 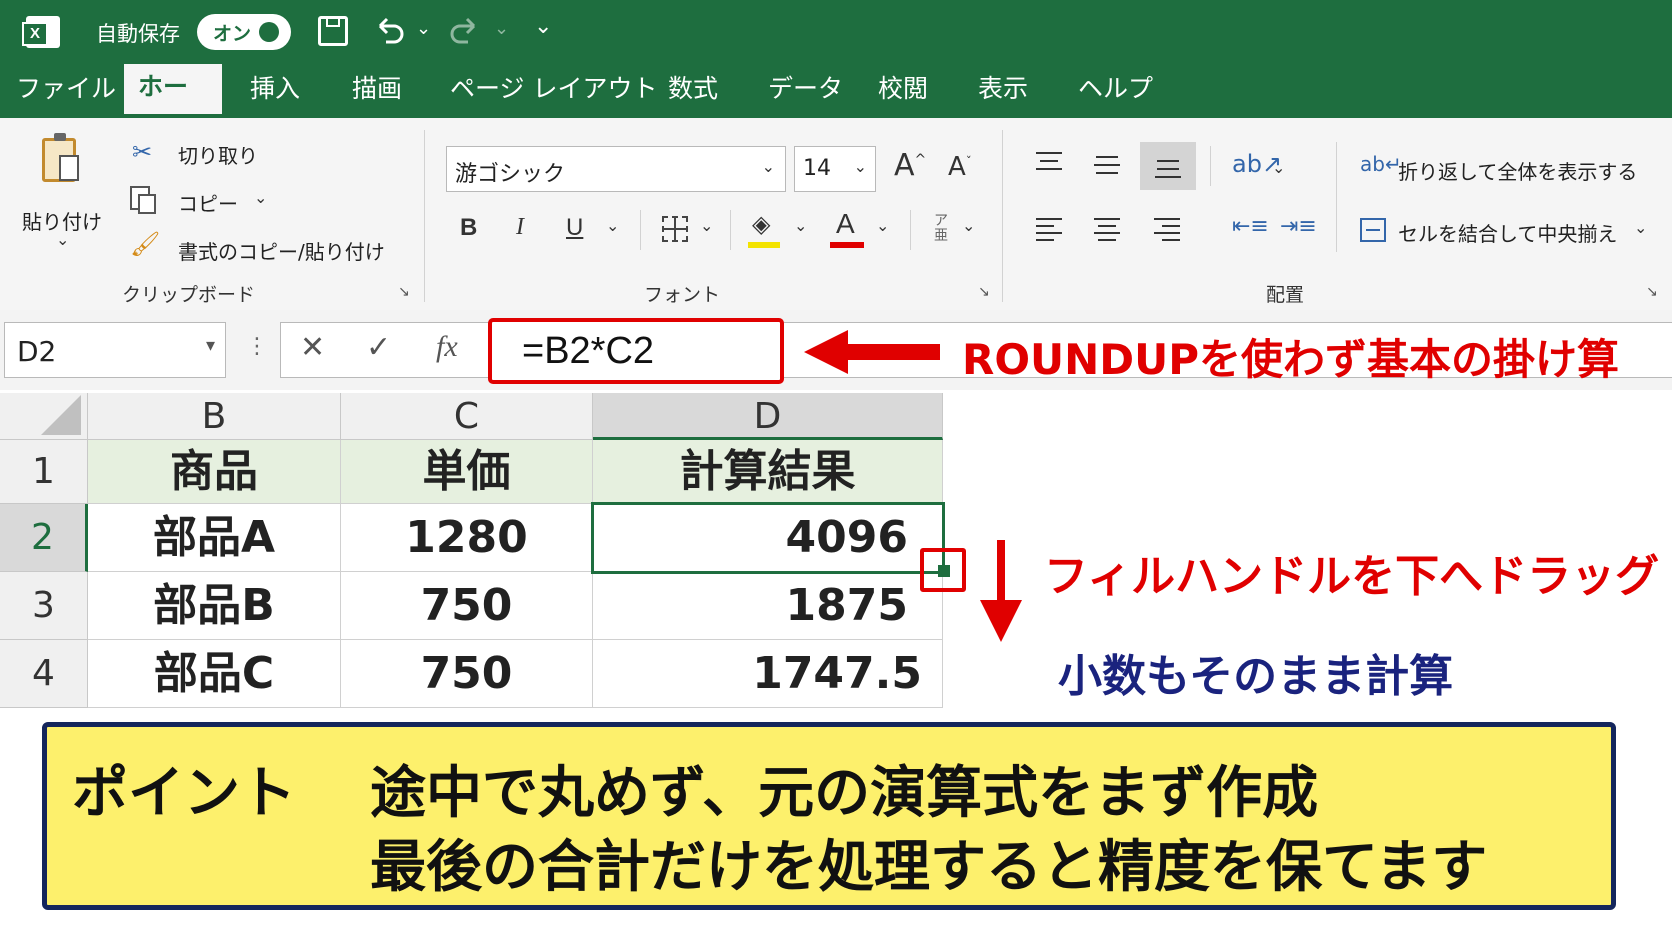 I want to click on underline-button: U, so click(x=574, y=228).